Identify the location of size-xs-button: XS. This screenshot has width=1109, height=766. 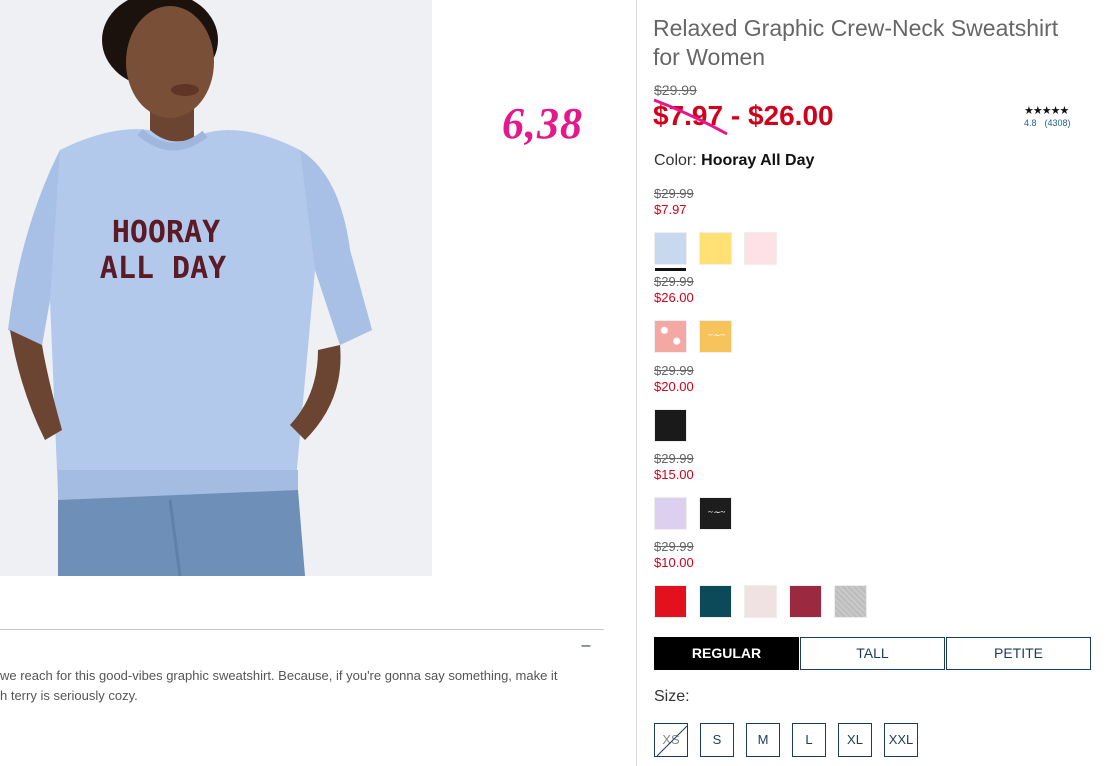
(671, 740).